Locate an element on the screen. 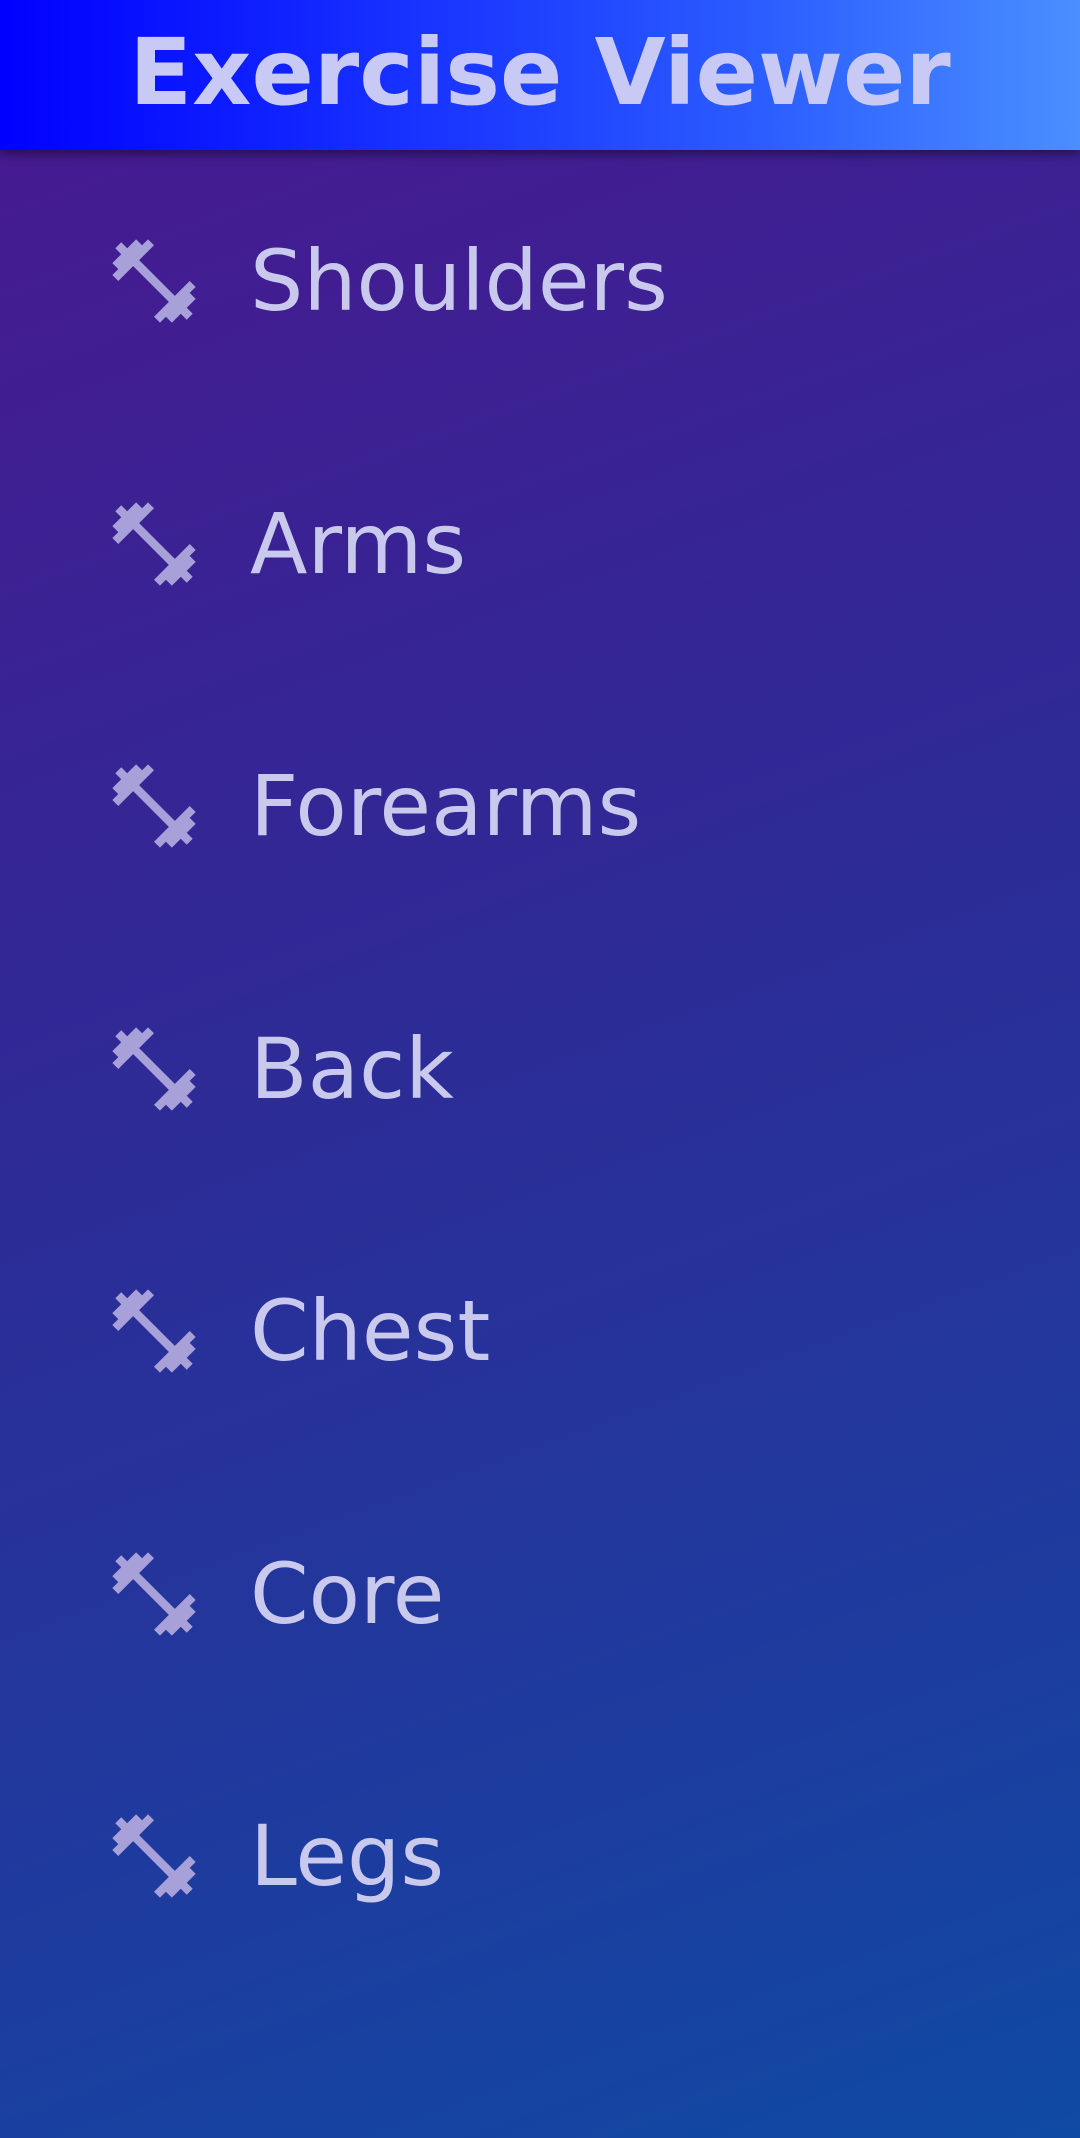 Image resolution: width=1080 pixels, height=2138 pixels. list-item-shoulders: Shoulders is located at coordinates (540, 281).